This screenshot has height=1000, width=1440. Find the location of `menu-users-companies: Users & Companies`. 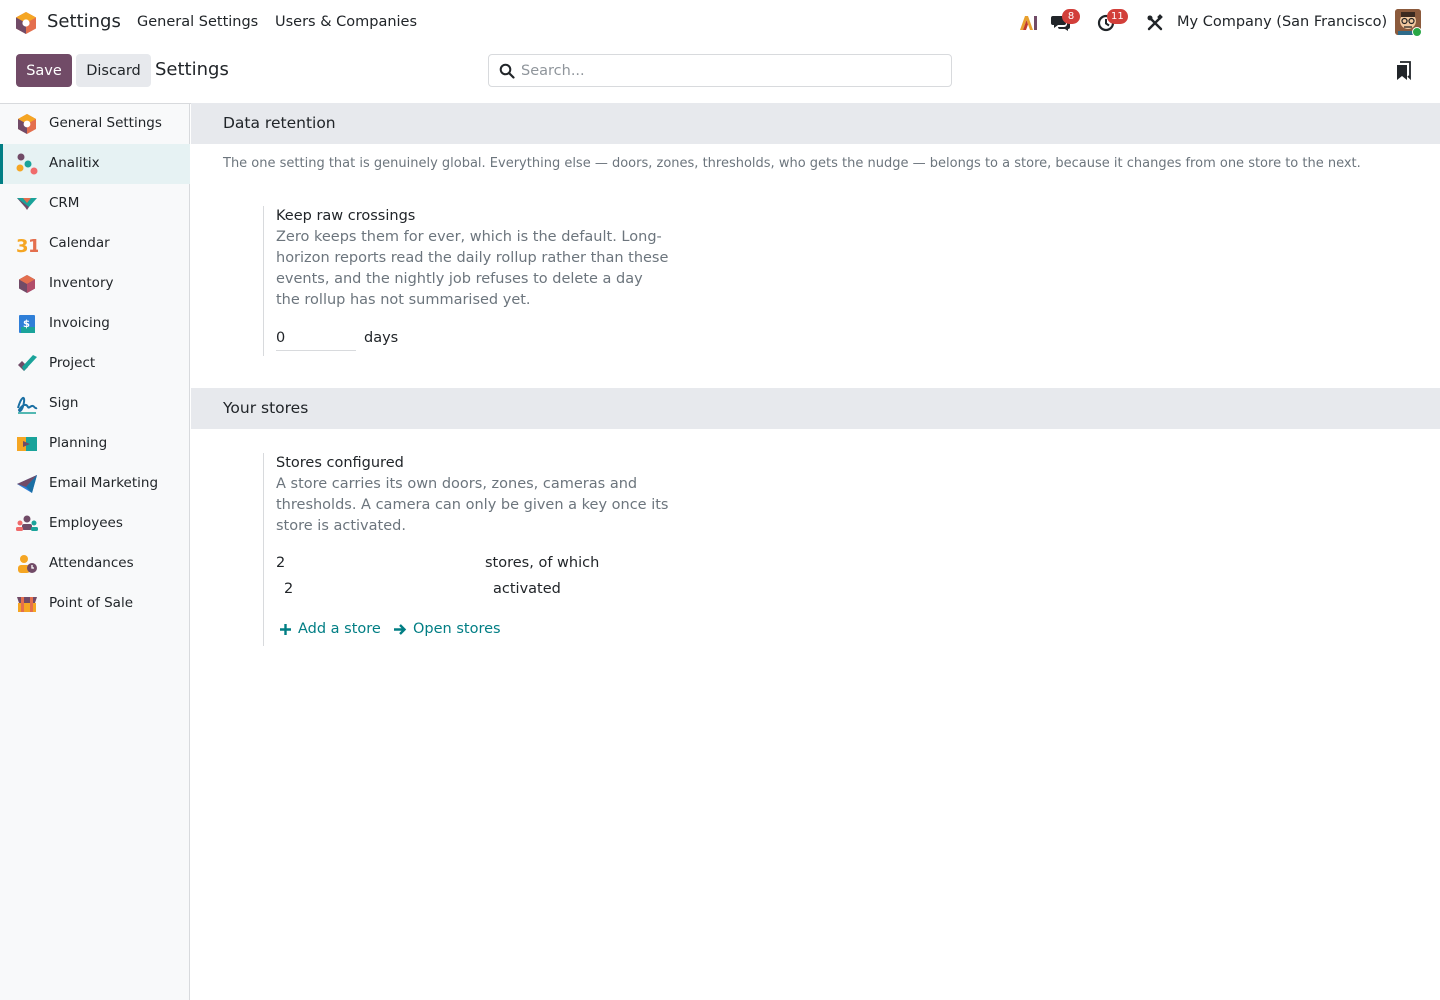

menu-users-companies: Users & Companies is located at coordinates (346, 22).